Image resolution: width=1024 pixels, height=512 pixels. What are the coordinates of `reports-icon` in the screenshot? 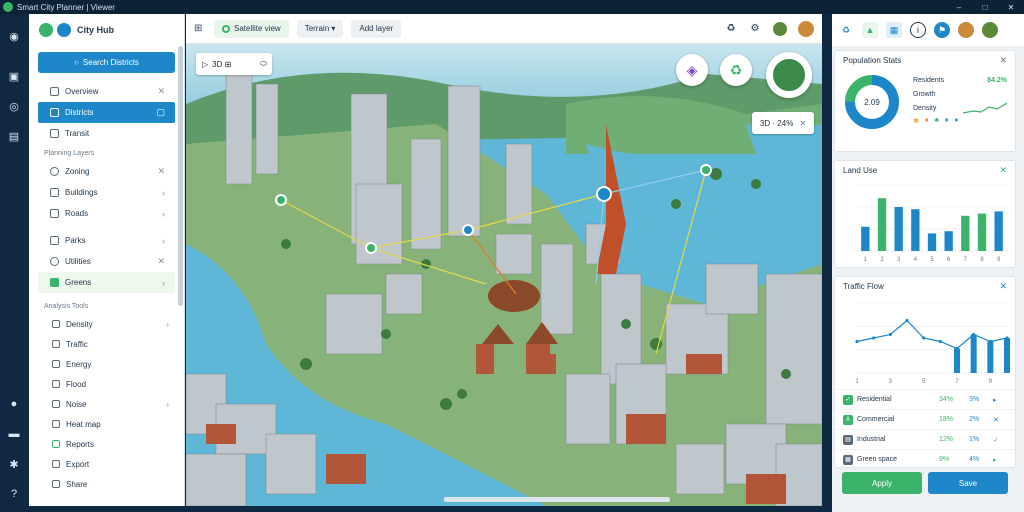 It's located at (56, 444).